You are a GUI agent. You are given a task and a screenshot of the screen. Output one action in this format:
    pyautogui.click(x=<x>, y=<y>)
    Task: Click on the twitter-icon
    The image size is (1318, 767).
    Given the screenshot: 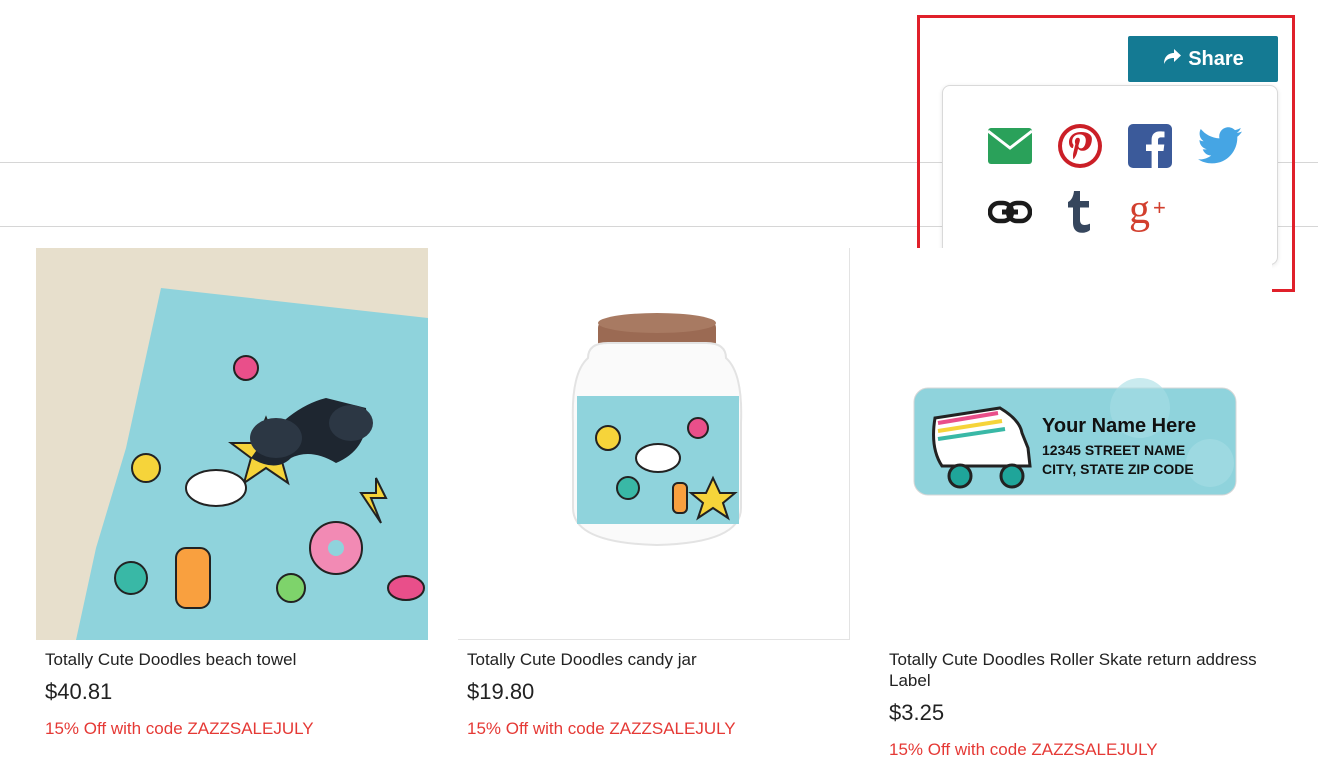 What is the action you would take?
    pyautogui.click(x=1220, y=146)
    